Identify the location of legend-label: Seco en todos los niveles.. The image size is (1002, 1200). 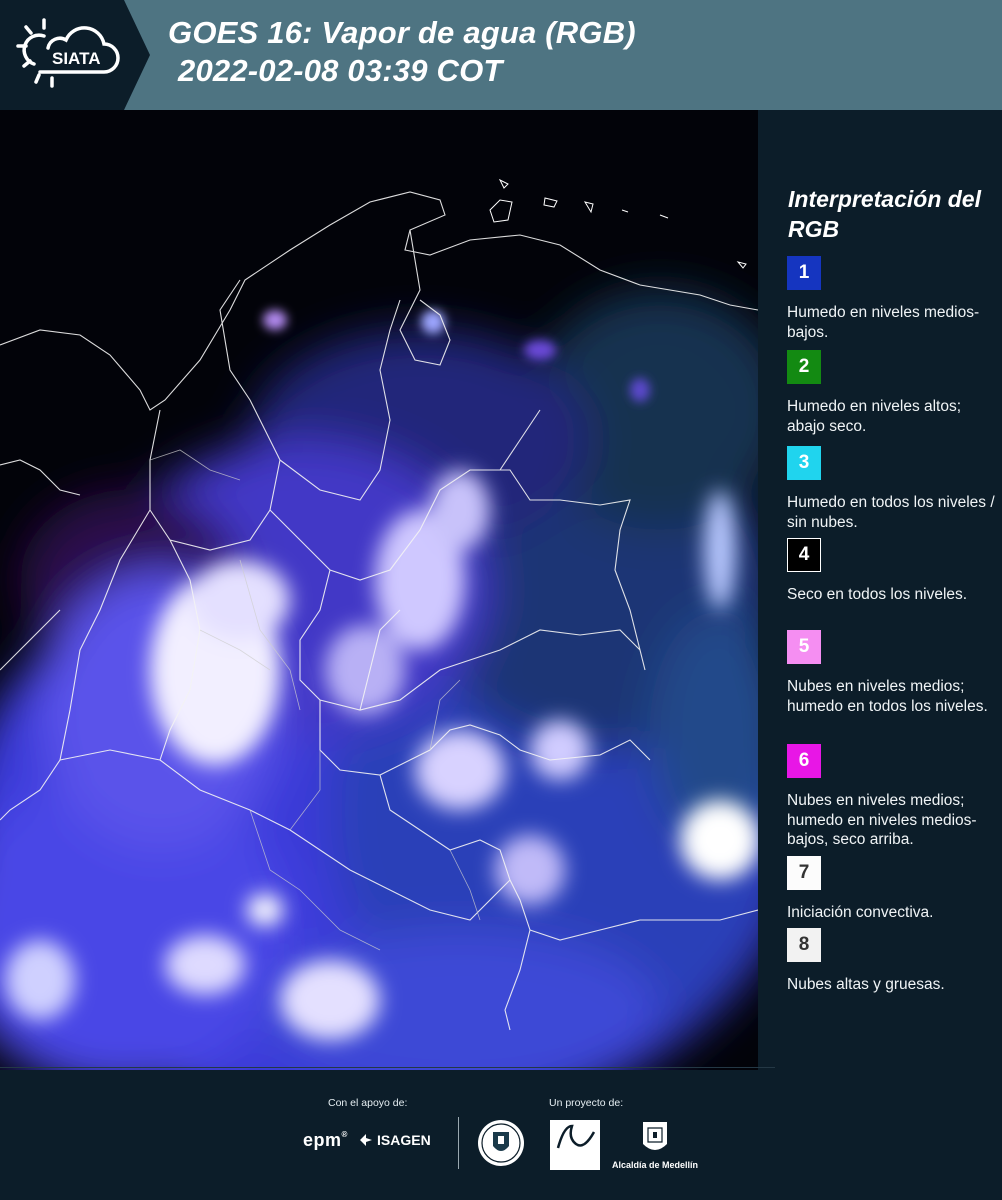
(877, 594).